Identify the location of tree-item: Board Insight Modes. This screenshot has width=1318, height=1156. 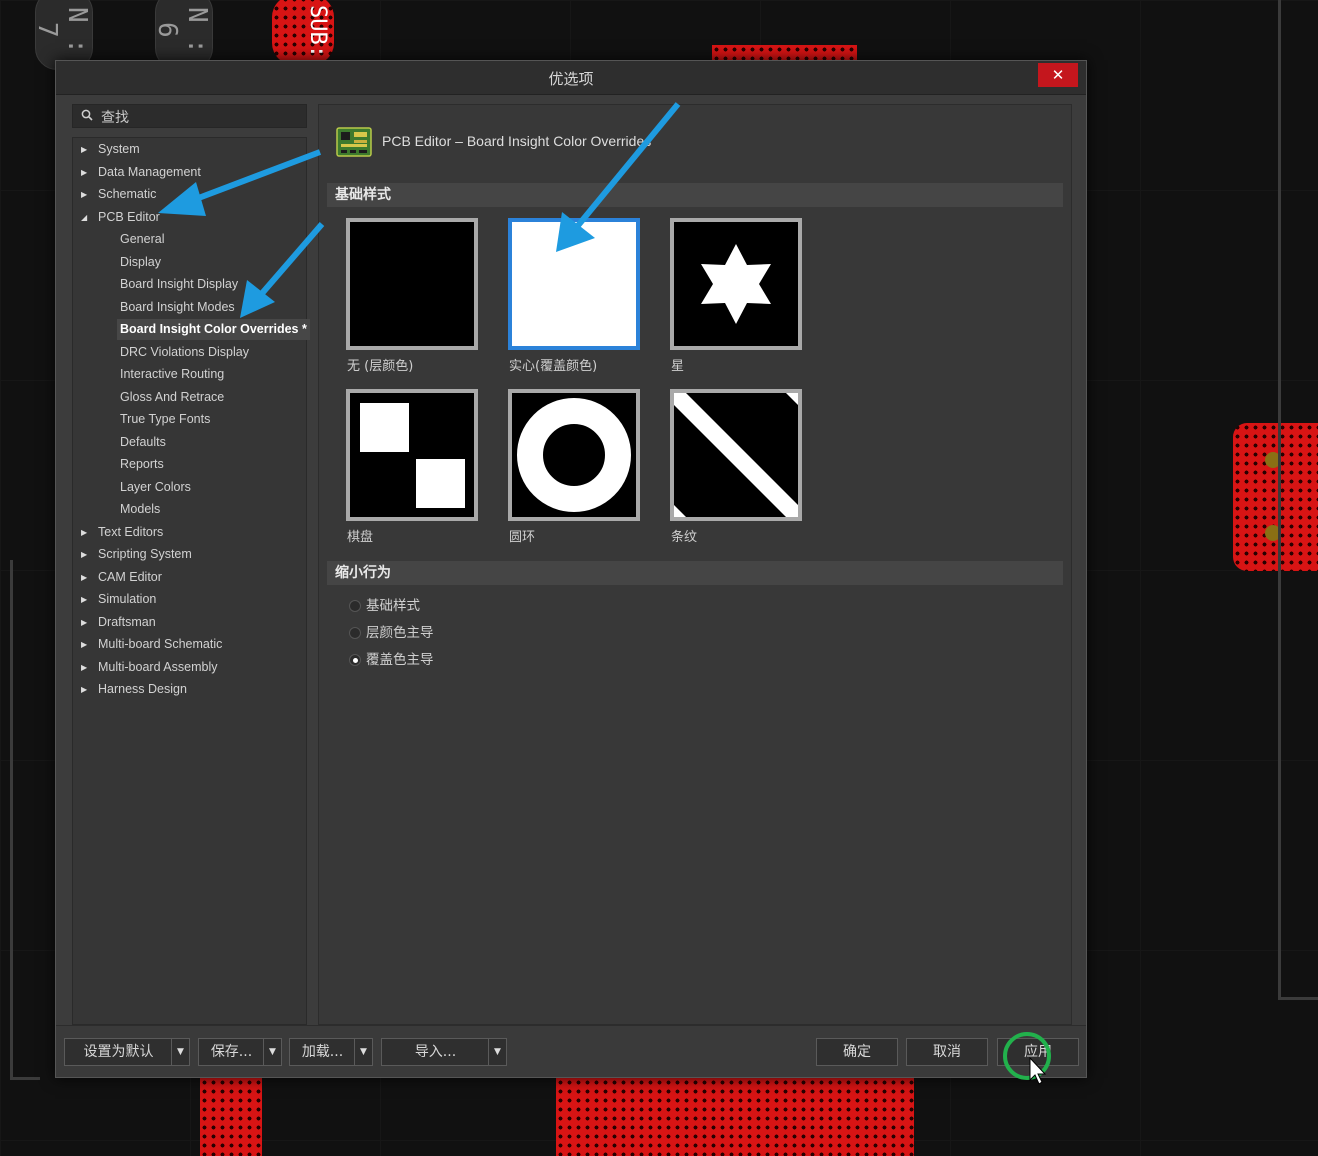
(189, 307).